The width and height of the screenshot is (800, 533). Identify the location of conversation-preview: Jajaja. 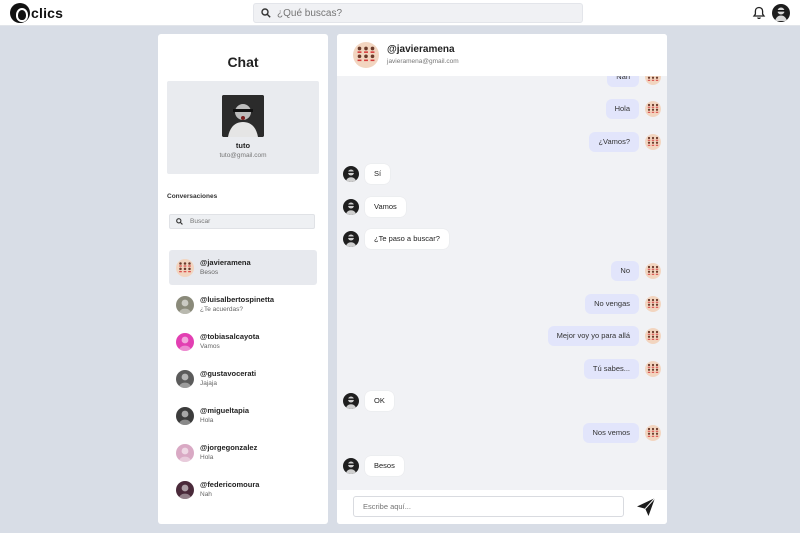
(208, 383).